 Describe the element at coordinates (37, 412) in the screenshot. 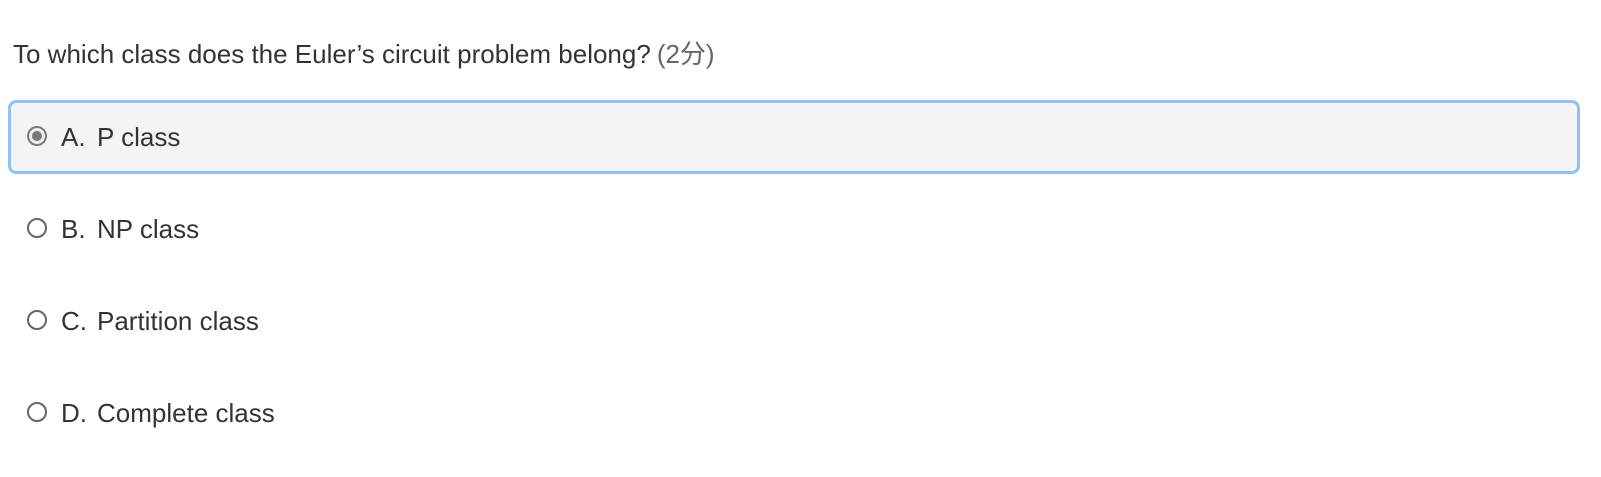

I see `radio-button-d` at that location.